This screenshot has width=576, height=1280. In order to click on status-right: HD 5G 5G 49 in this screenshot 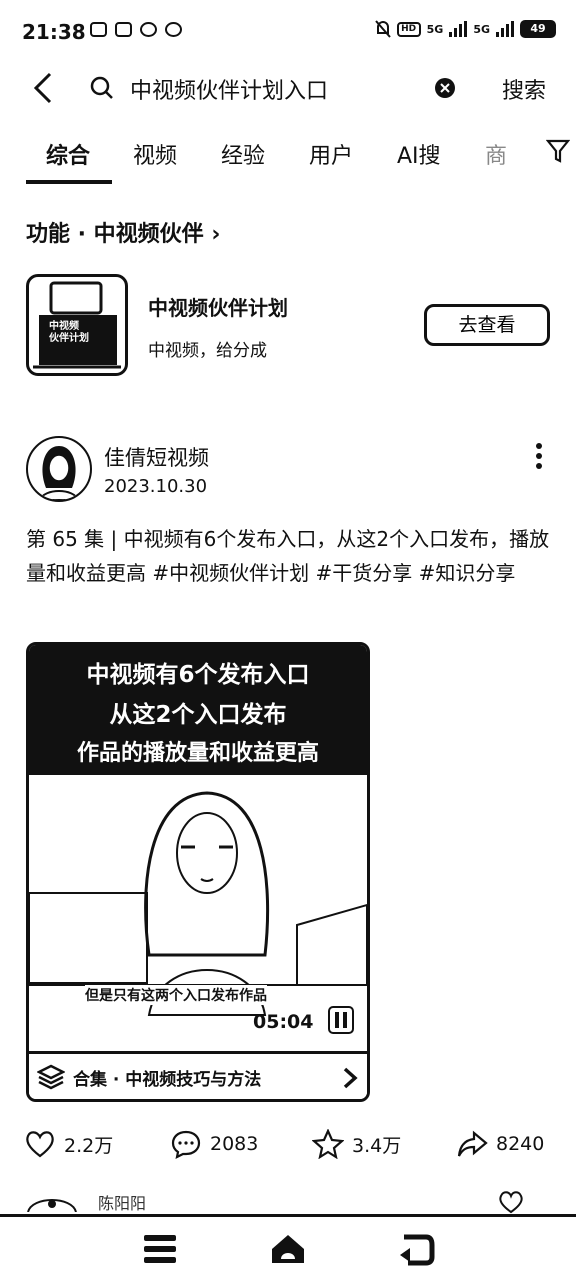, I will do `click(465, 29)`.